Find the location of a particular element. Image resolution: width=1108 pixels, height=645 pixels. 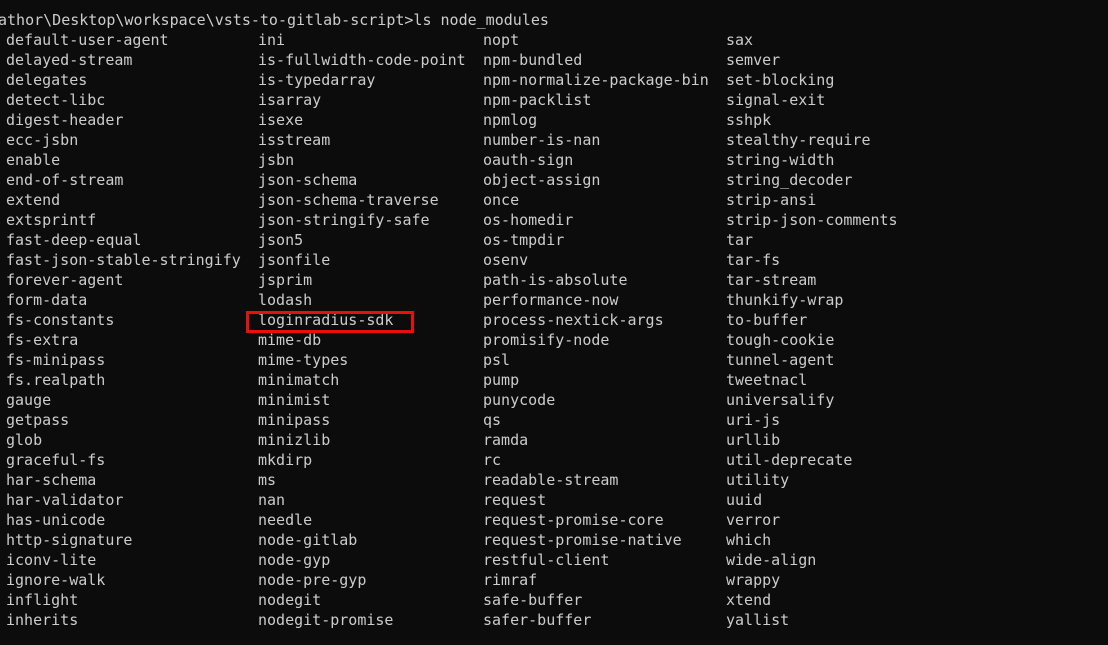

directory-entry: fast-deep-equal is located at coordinates (74, 240).